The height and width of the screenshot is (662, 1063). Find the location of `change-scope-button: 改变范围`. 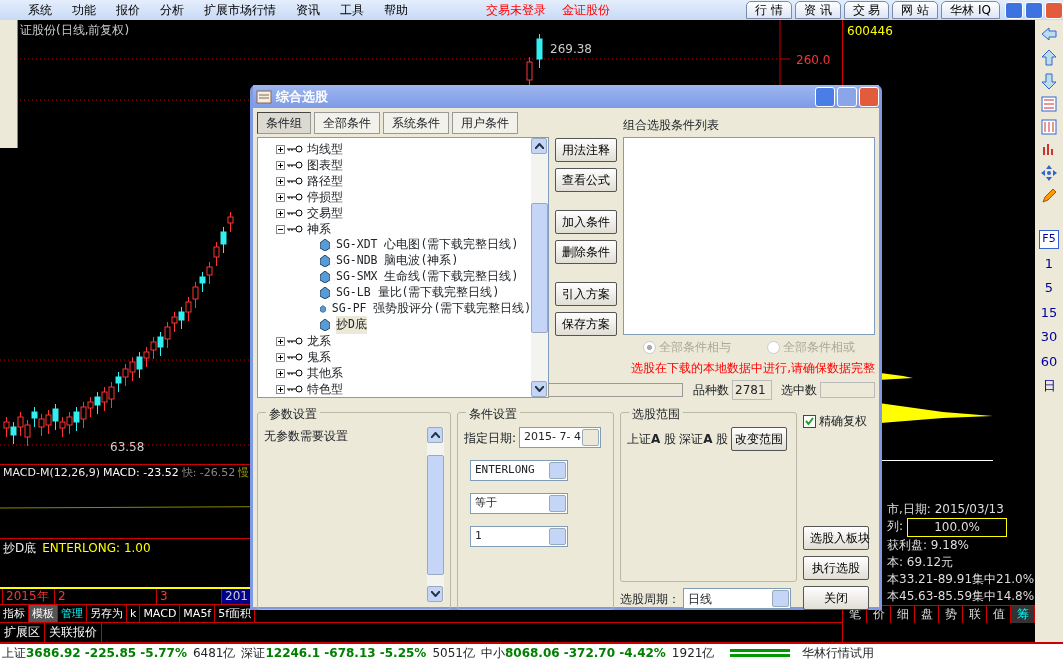

change-scope-button: 改变范围 is located at coordinates (759, 439).